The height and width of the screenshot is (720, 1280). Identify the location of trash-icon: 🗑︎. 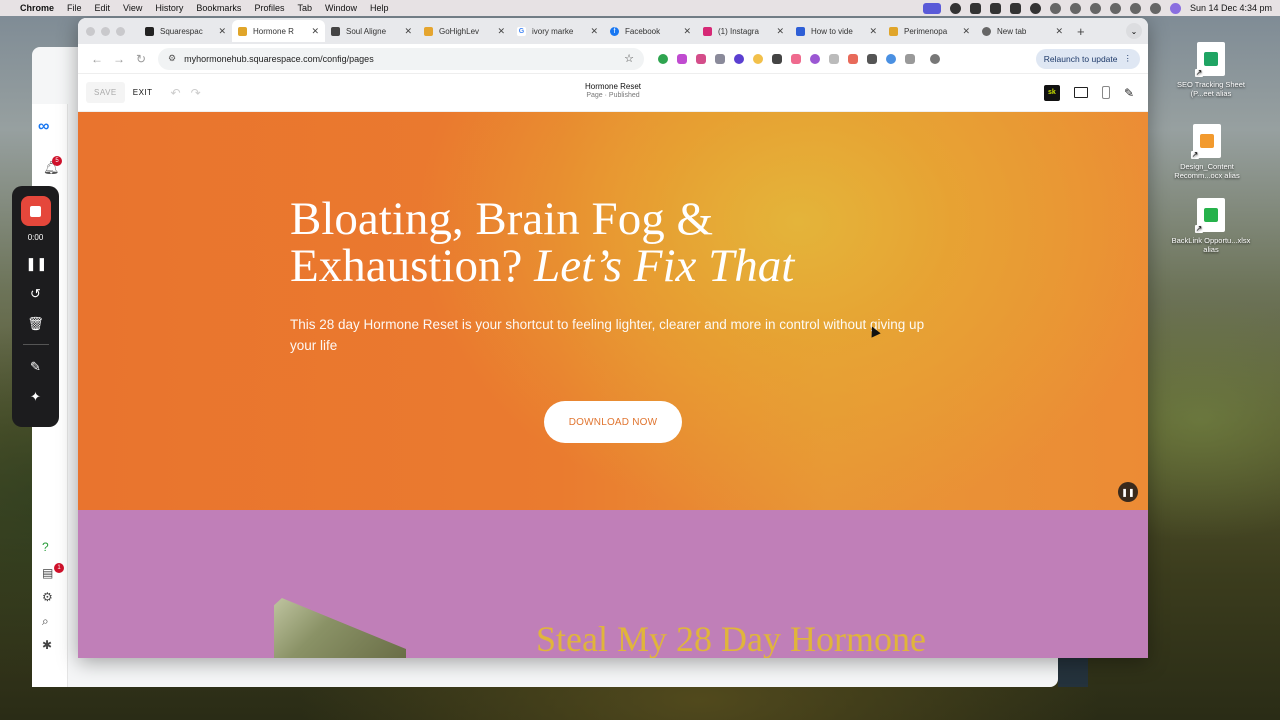
(36, 324).